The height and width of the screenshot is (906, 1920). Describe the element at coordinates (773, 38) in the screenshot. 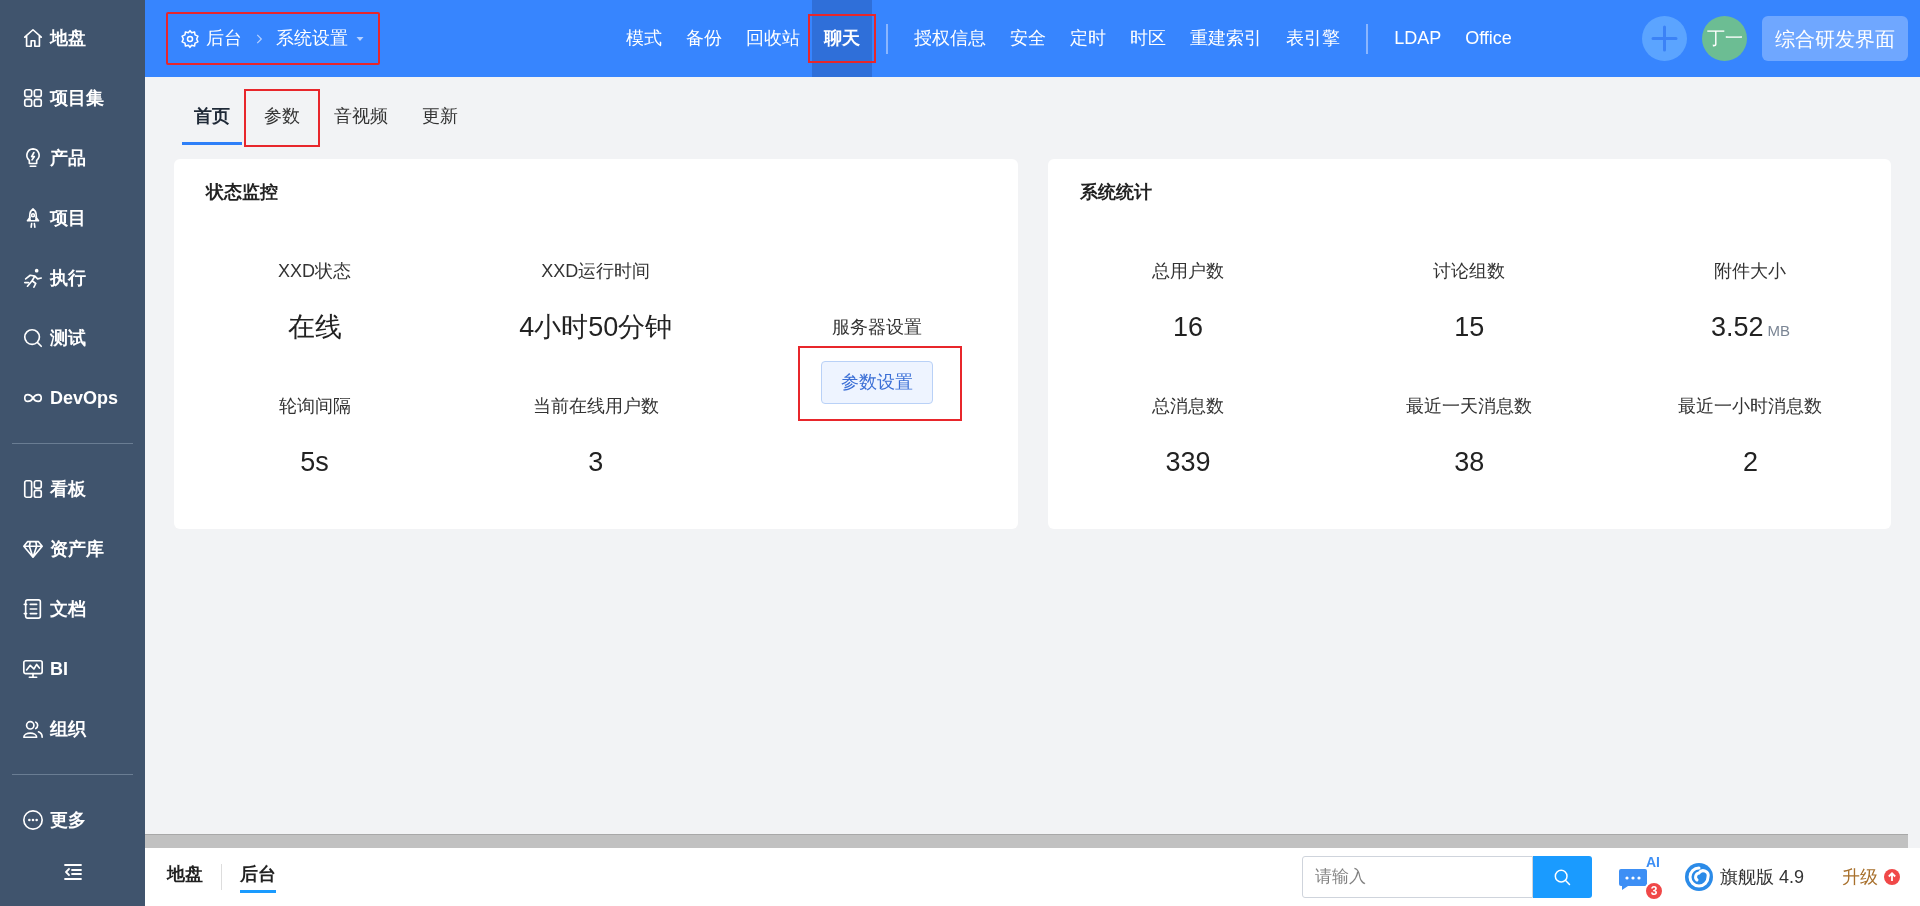

I see `nav-link: 回收站` at that location.